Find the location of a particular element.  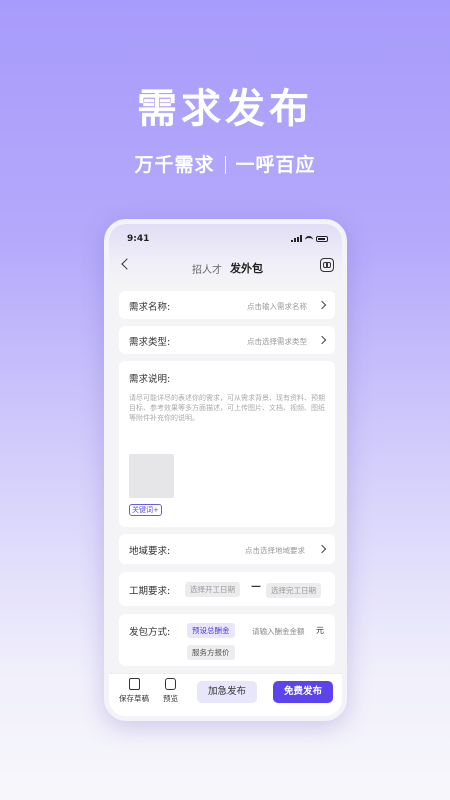

hero-sub-left: 万千需求 is located at coordinates (174, 165).